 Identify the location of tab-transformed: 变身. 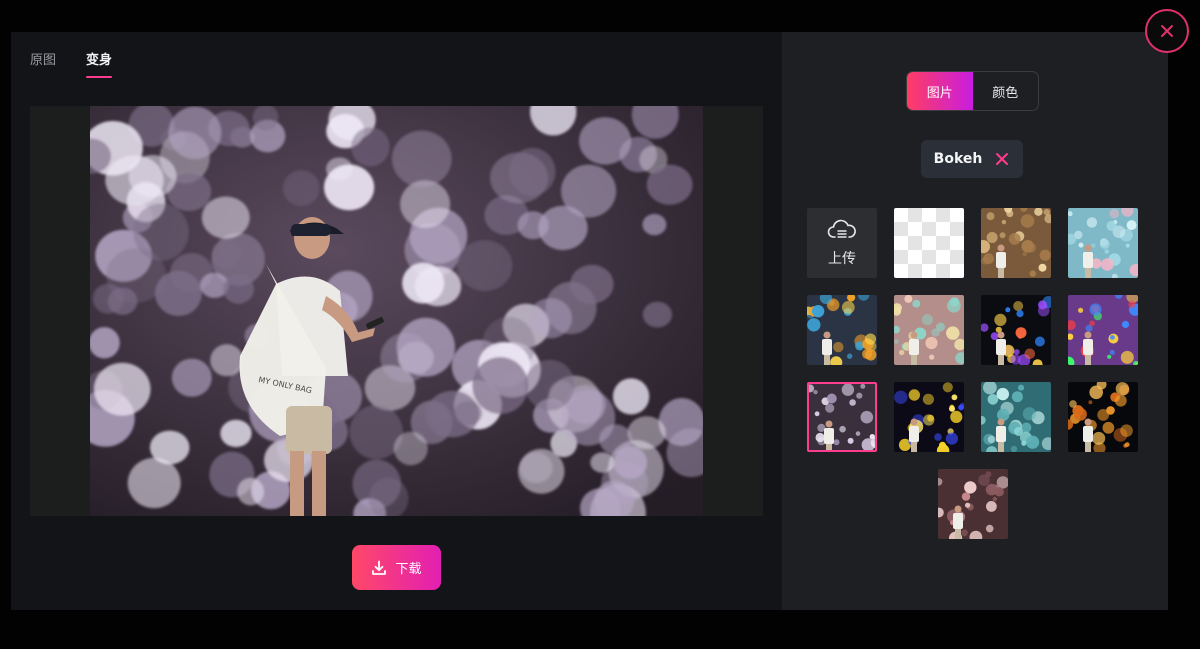
(99, 65).